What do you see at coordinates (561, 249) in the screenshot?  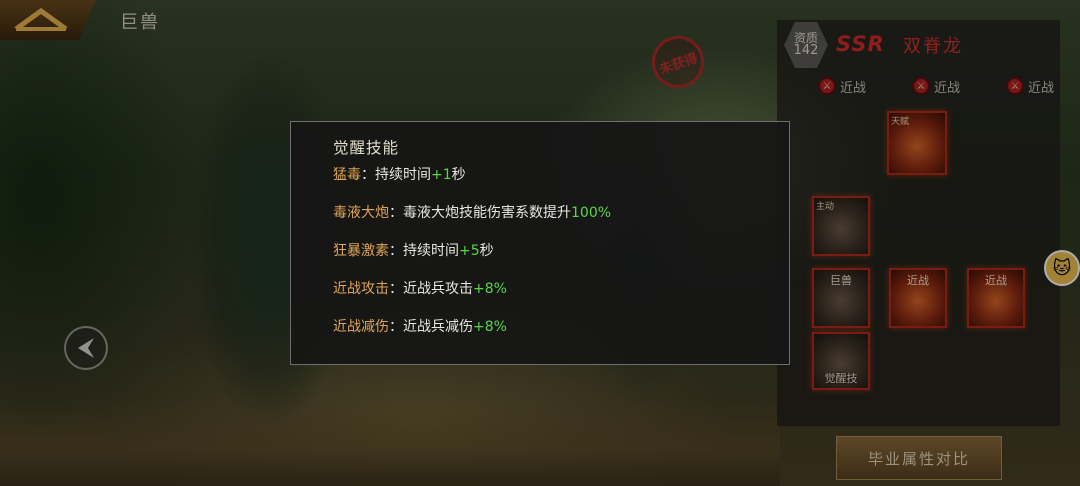 I see `skill-row: 狂暴激素 ： 持续时间 +5 秒` at bounding box center [561, 249].